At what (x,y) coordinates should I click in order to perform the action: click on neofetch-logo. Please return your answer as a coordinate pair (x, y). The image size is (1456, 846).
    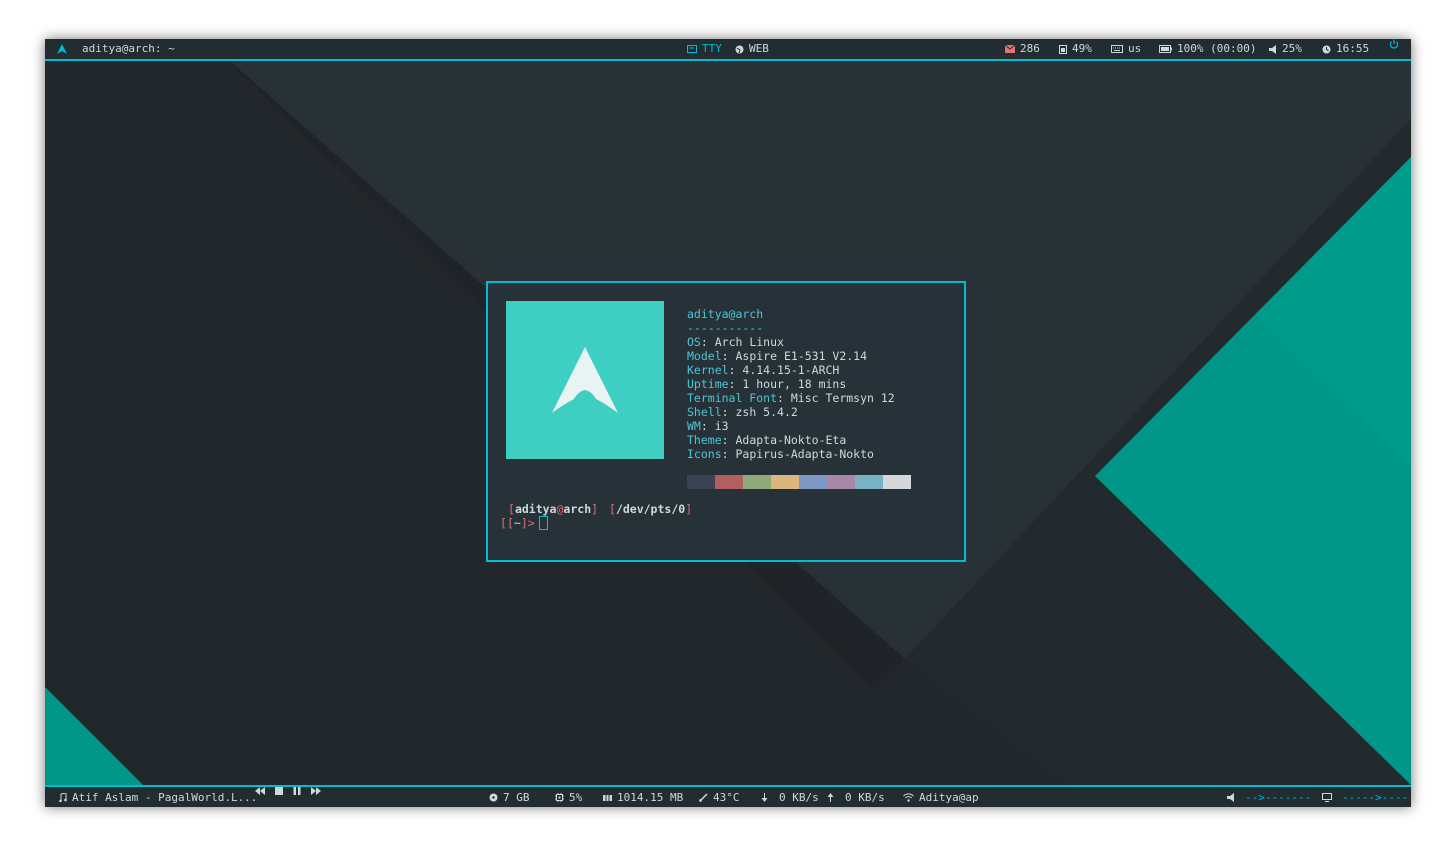
    Looking at the image, I should click on (585, 380).